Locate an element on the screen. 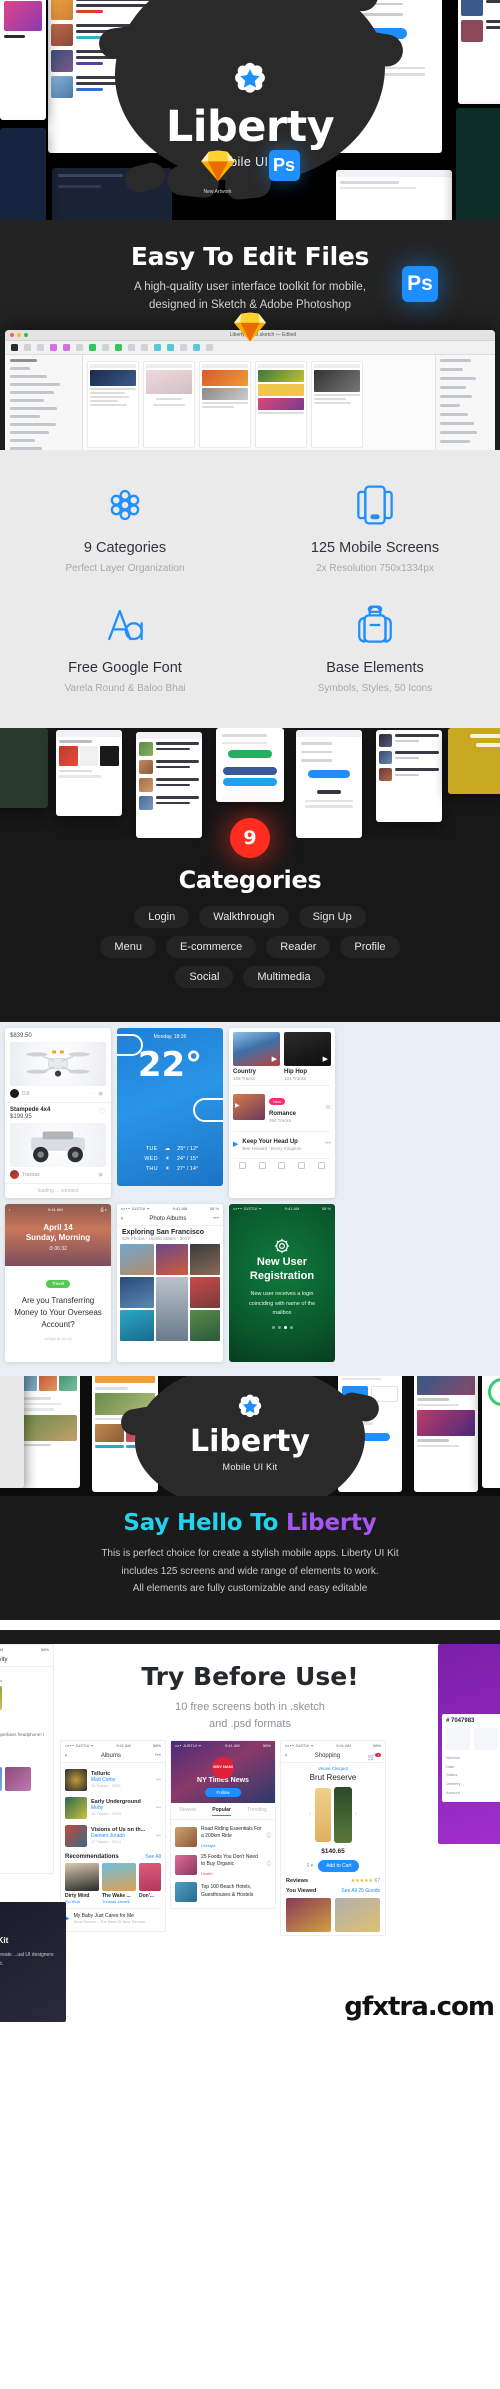 The width and height of the screenshot is (500, 2389). artboard-canvas is located at coordinates (259, 402).